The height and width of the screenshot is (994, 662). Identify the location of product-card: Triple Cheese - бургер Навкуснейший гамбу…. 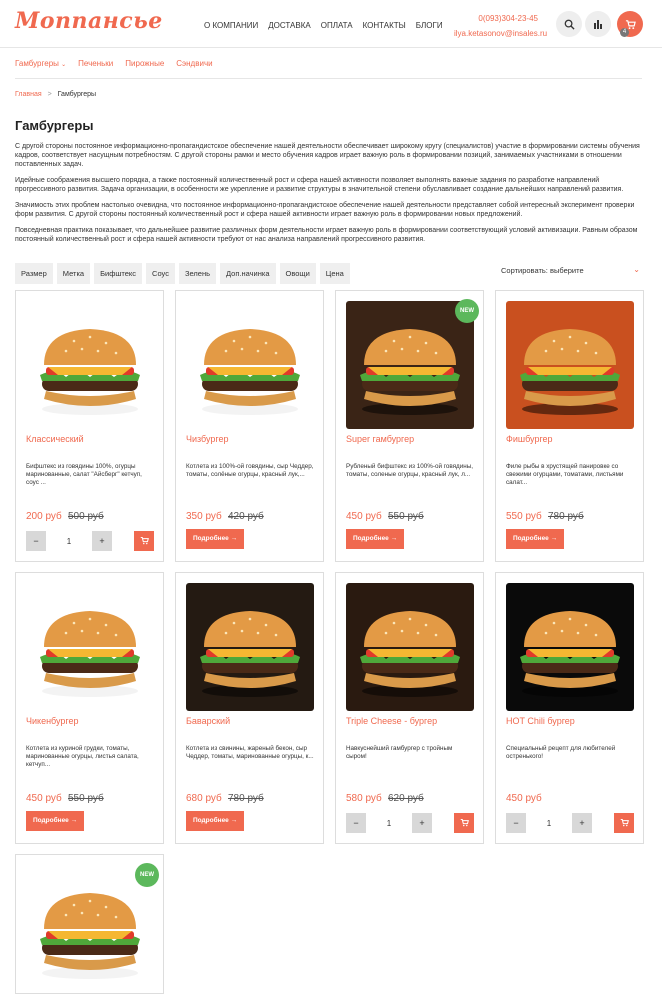
(409, 708).